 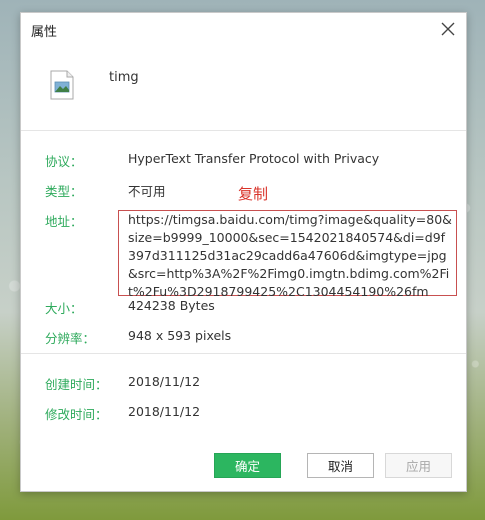 I want to click on apply-button: 应用, so click(x=418, y=465).